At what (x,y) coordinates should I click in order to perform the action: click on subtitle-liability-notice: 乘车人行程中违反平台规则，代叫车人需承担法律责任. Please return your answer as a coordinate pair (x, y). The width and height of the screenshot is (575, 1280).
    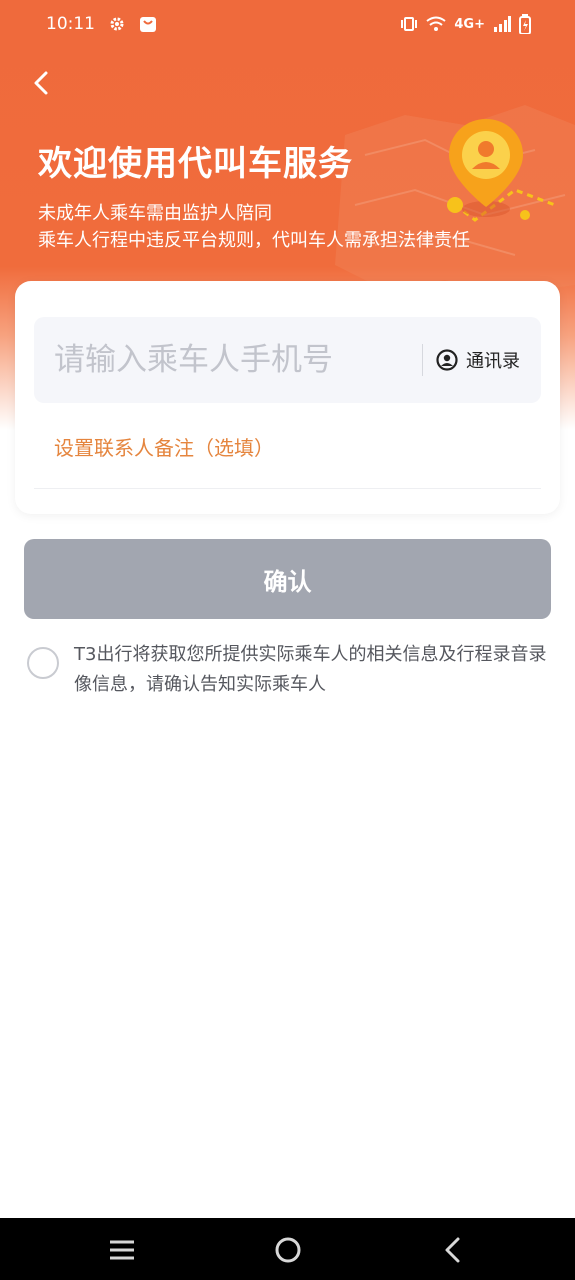
    Looking at the image, I should click on (254, 240).